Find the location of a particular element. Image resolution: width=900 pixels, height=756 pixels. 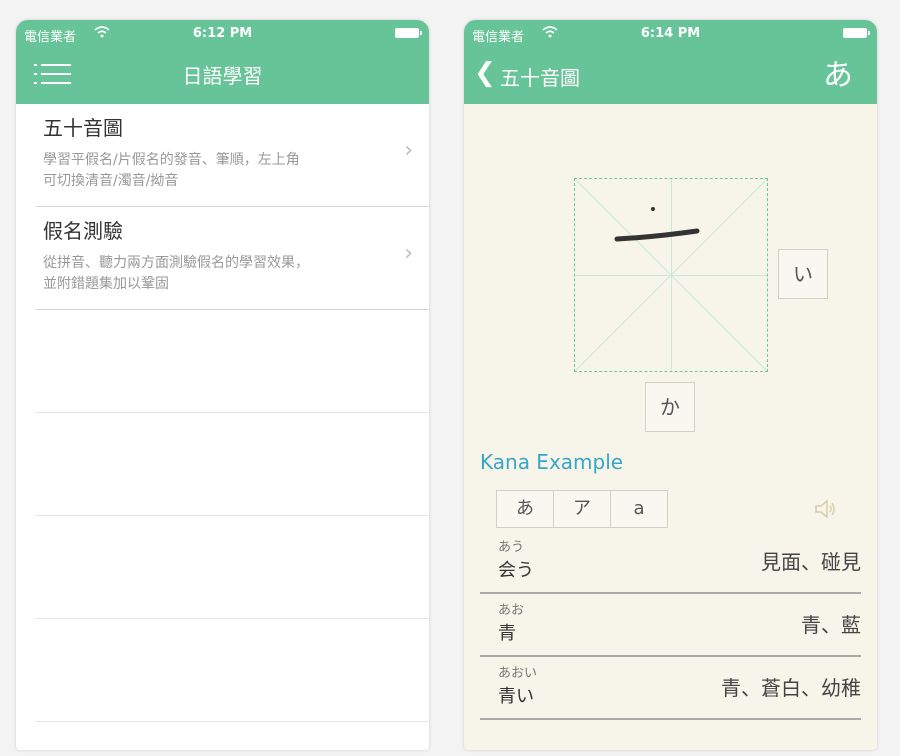

status-time: 6:12 PM is located at coordinates (222, 33).